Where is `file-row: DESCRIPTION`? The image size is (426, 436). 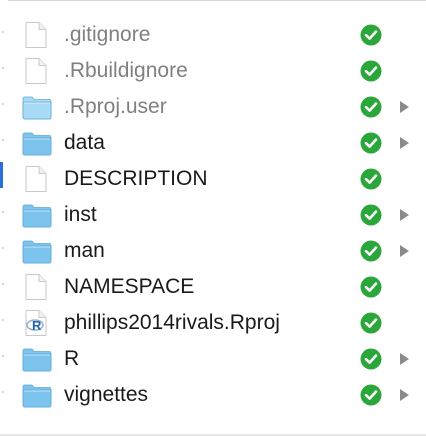 file-row: DESCRIPTION is located at coordinates (218, 179).